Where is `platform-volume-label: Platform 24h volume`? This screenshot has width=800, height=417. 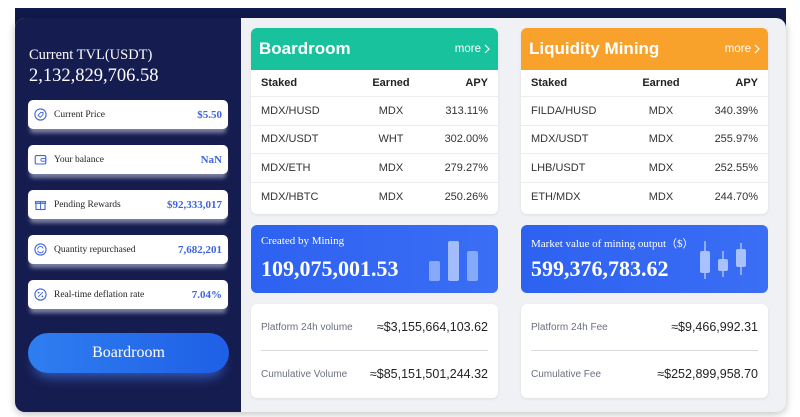 platform-volume-label: Platform 24h volume is located at coordinates (307, 327).